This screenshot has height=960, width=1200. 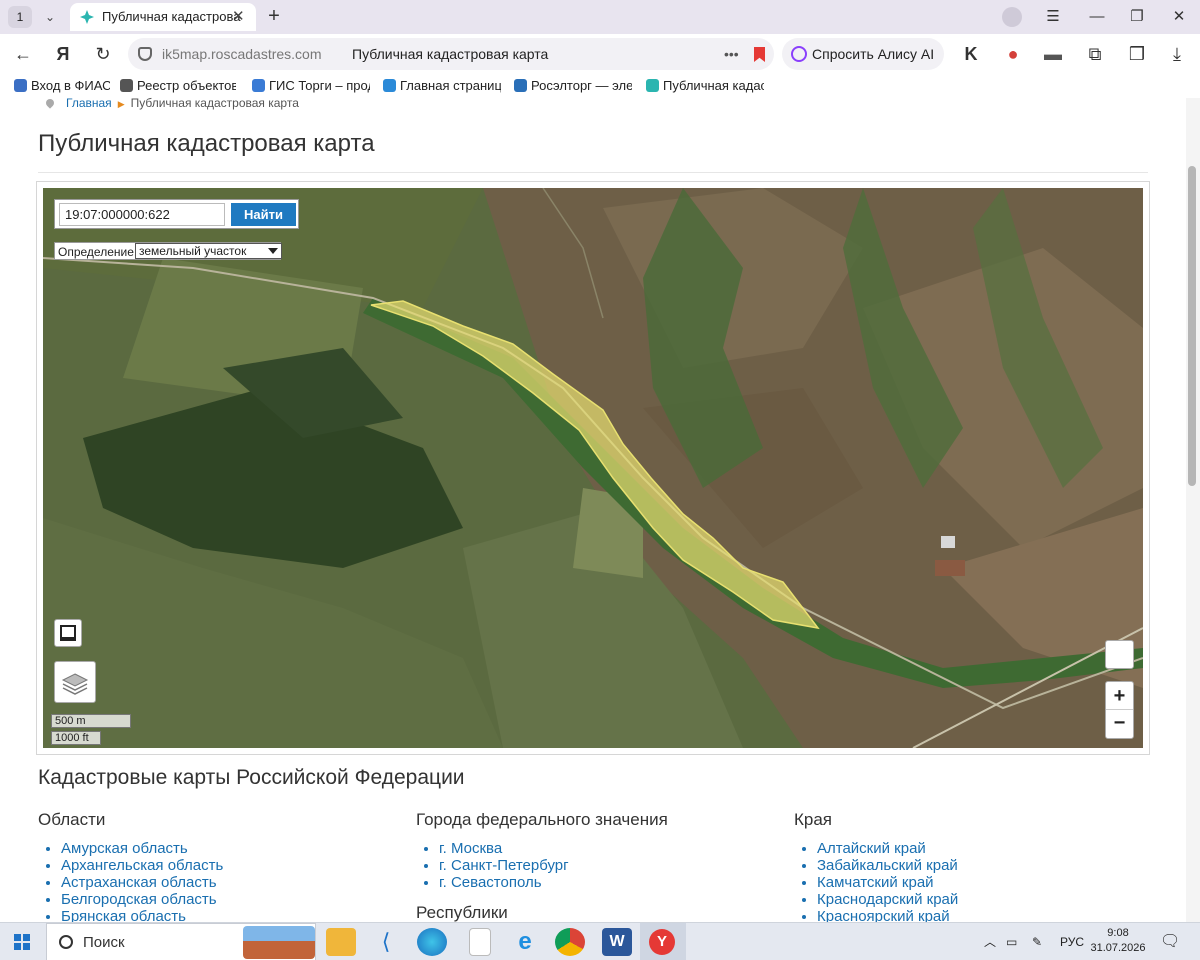 I want to click on back-icon: ←, so click(x=23, y=54).